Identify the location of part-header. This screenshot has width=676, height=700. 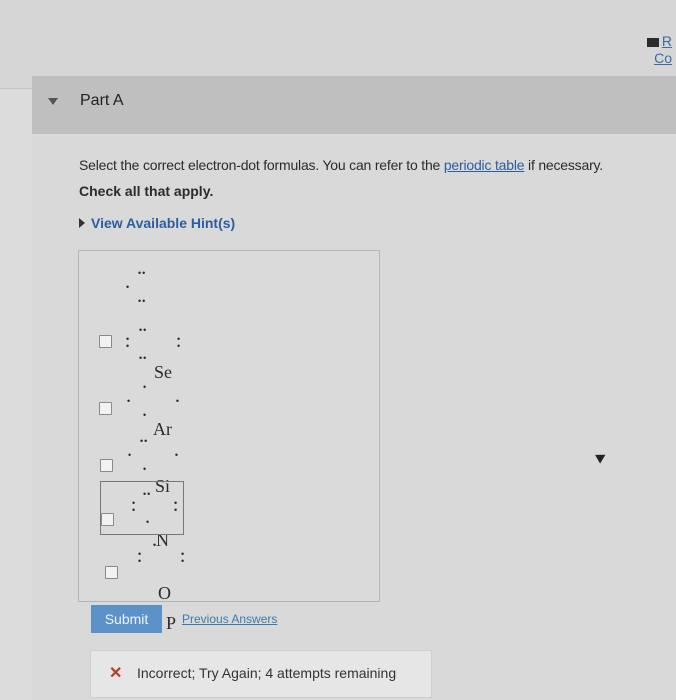
(354, 105).